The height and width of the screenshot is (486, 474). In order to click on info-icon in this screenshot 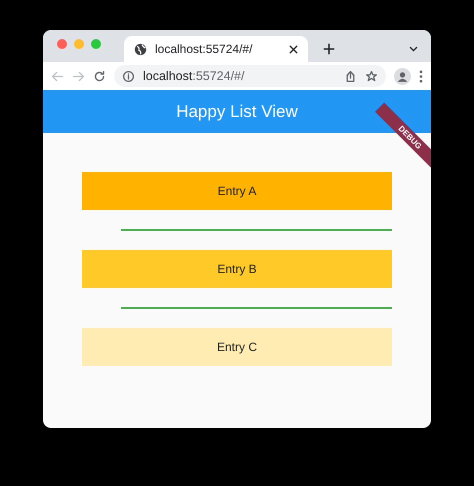, I will do `click(128, 76)`.